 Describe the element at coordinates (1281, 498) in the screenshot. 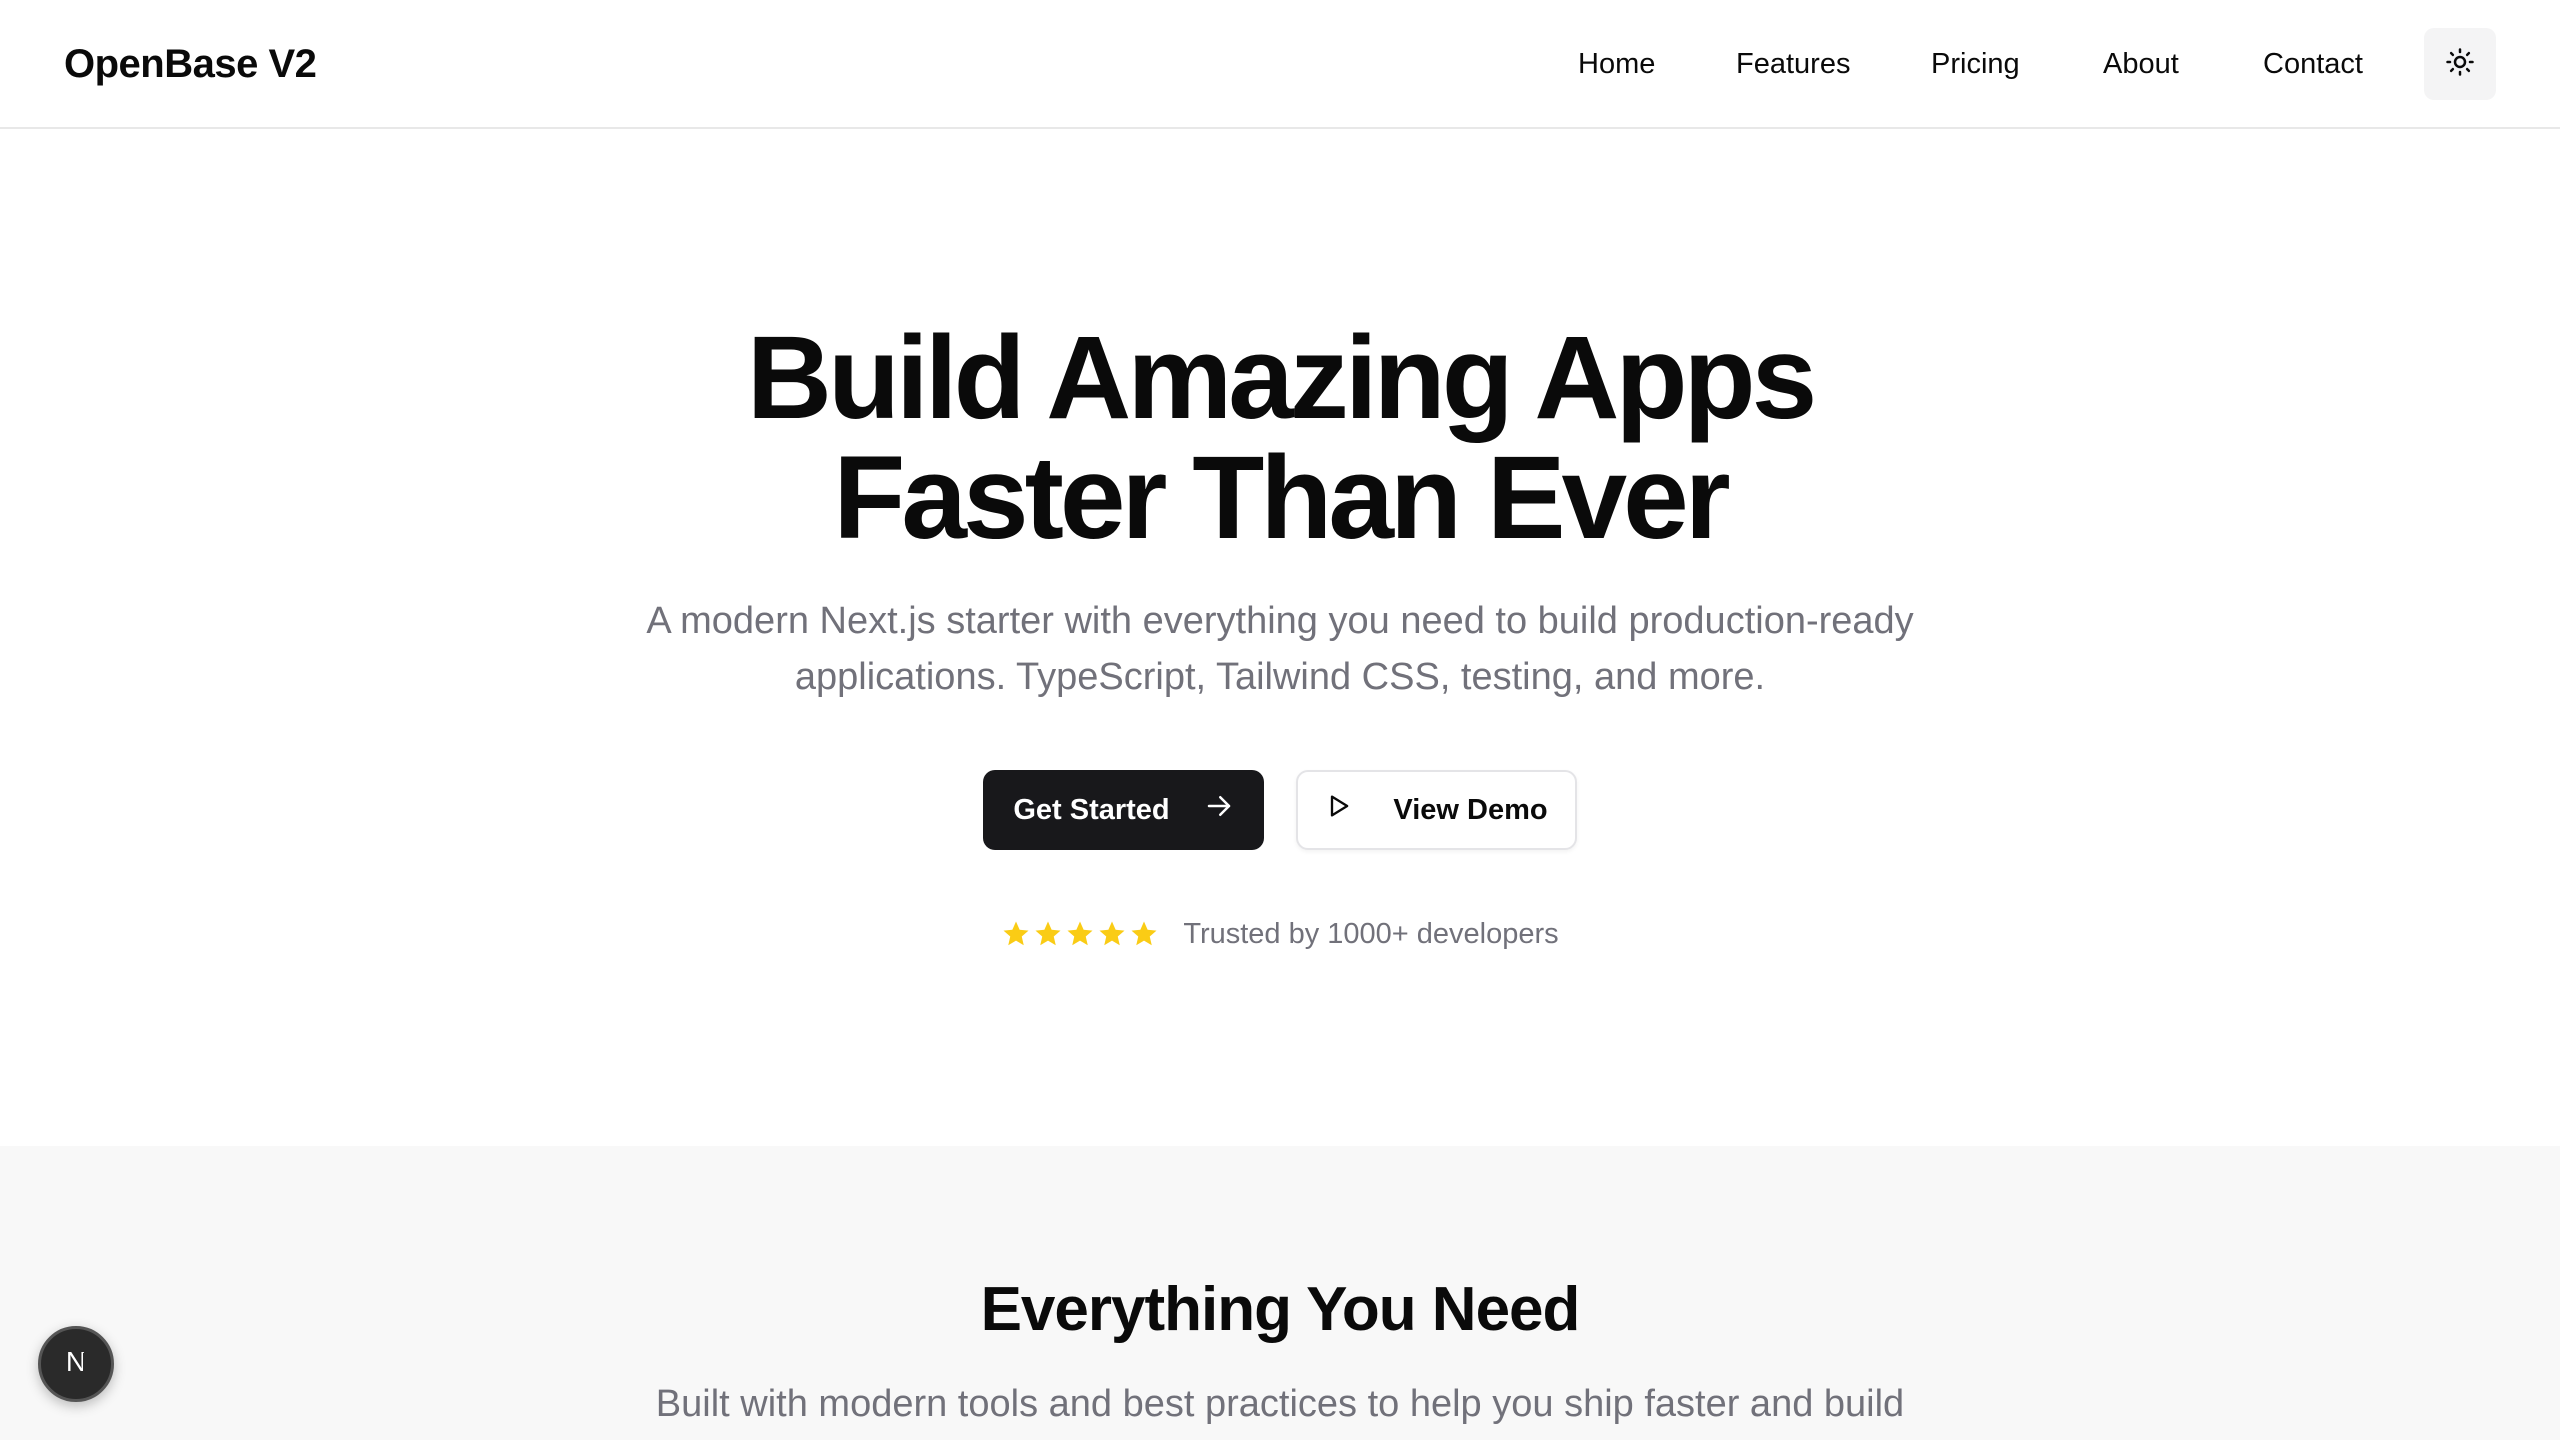

I see `hero-title-line2: Faster Than Ever` at that location.